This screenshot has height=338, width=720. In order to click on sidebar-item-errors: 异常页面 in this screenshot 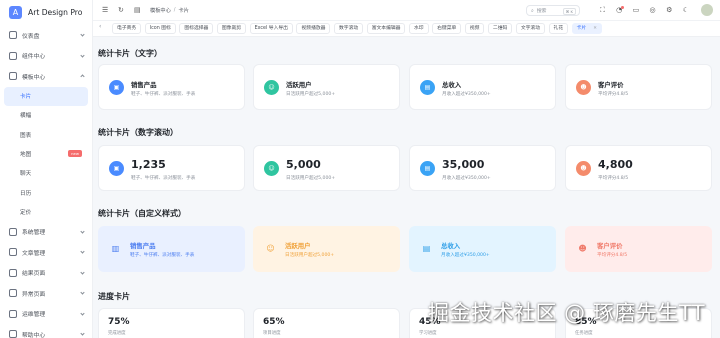, I will do `click(46, 293)`.